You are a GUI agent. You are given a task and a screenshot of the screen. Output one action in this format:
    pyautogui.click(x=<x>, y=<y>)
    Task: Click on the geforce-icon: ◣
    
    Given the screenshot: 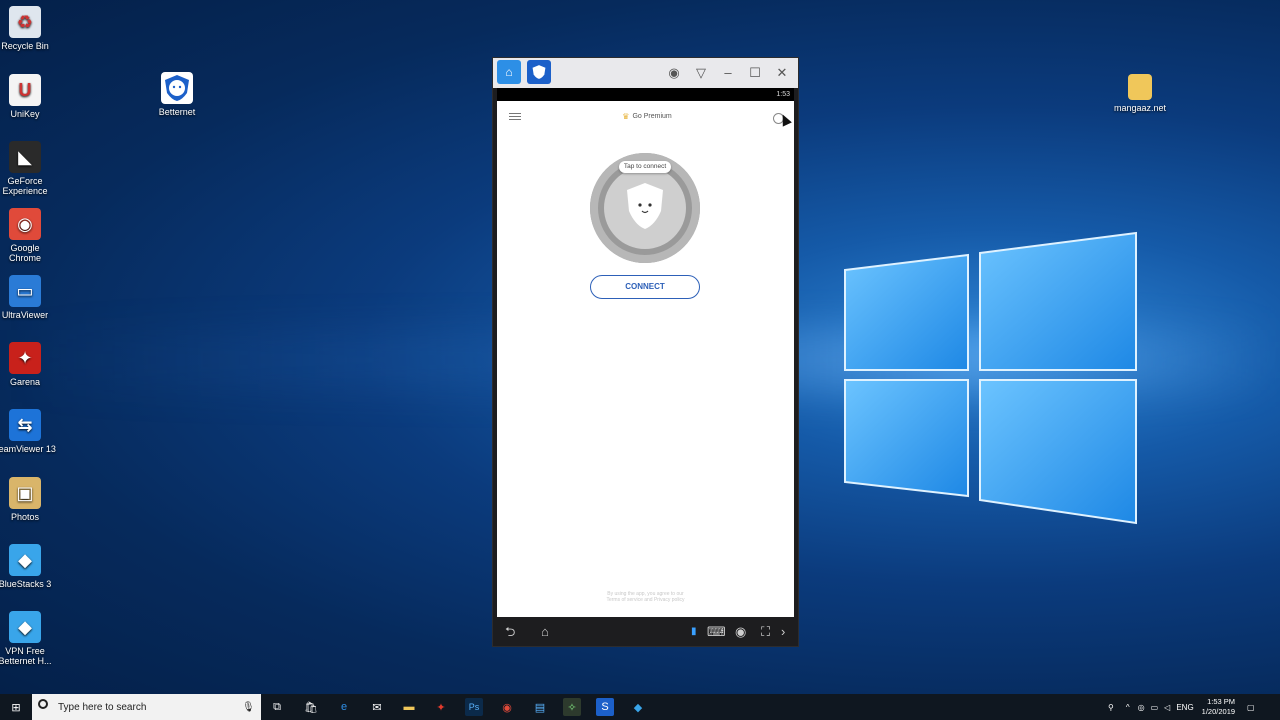 What is the action you would take?
    pyautogui.click(x=25, y=157)
    